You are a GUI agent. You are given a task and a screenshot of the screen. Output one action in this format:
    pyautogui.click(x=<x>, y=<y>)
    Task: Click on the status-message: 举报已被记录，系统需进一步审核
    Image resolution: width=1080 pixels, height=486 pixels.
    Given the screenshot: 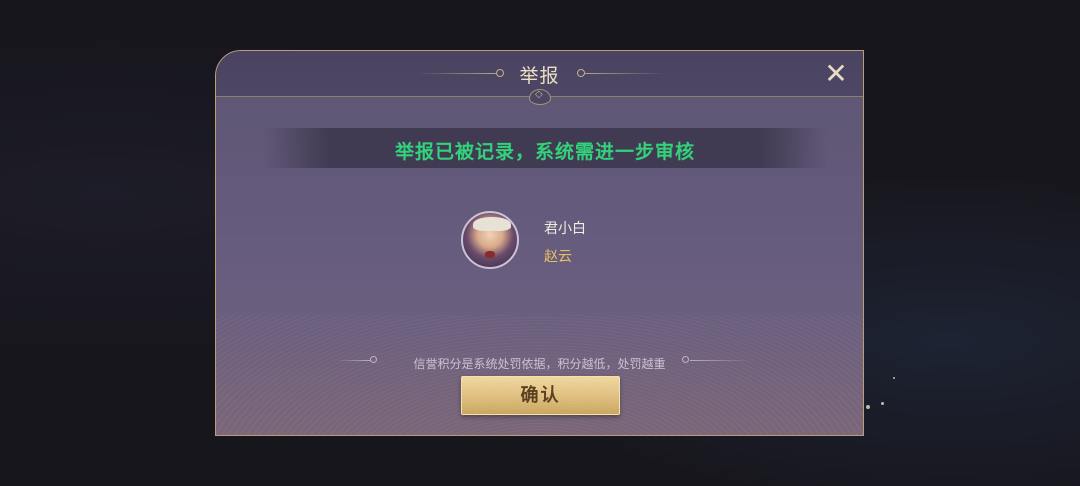 What is the action you would take?
    pyautogui.click(x=544, y=152)
    